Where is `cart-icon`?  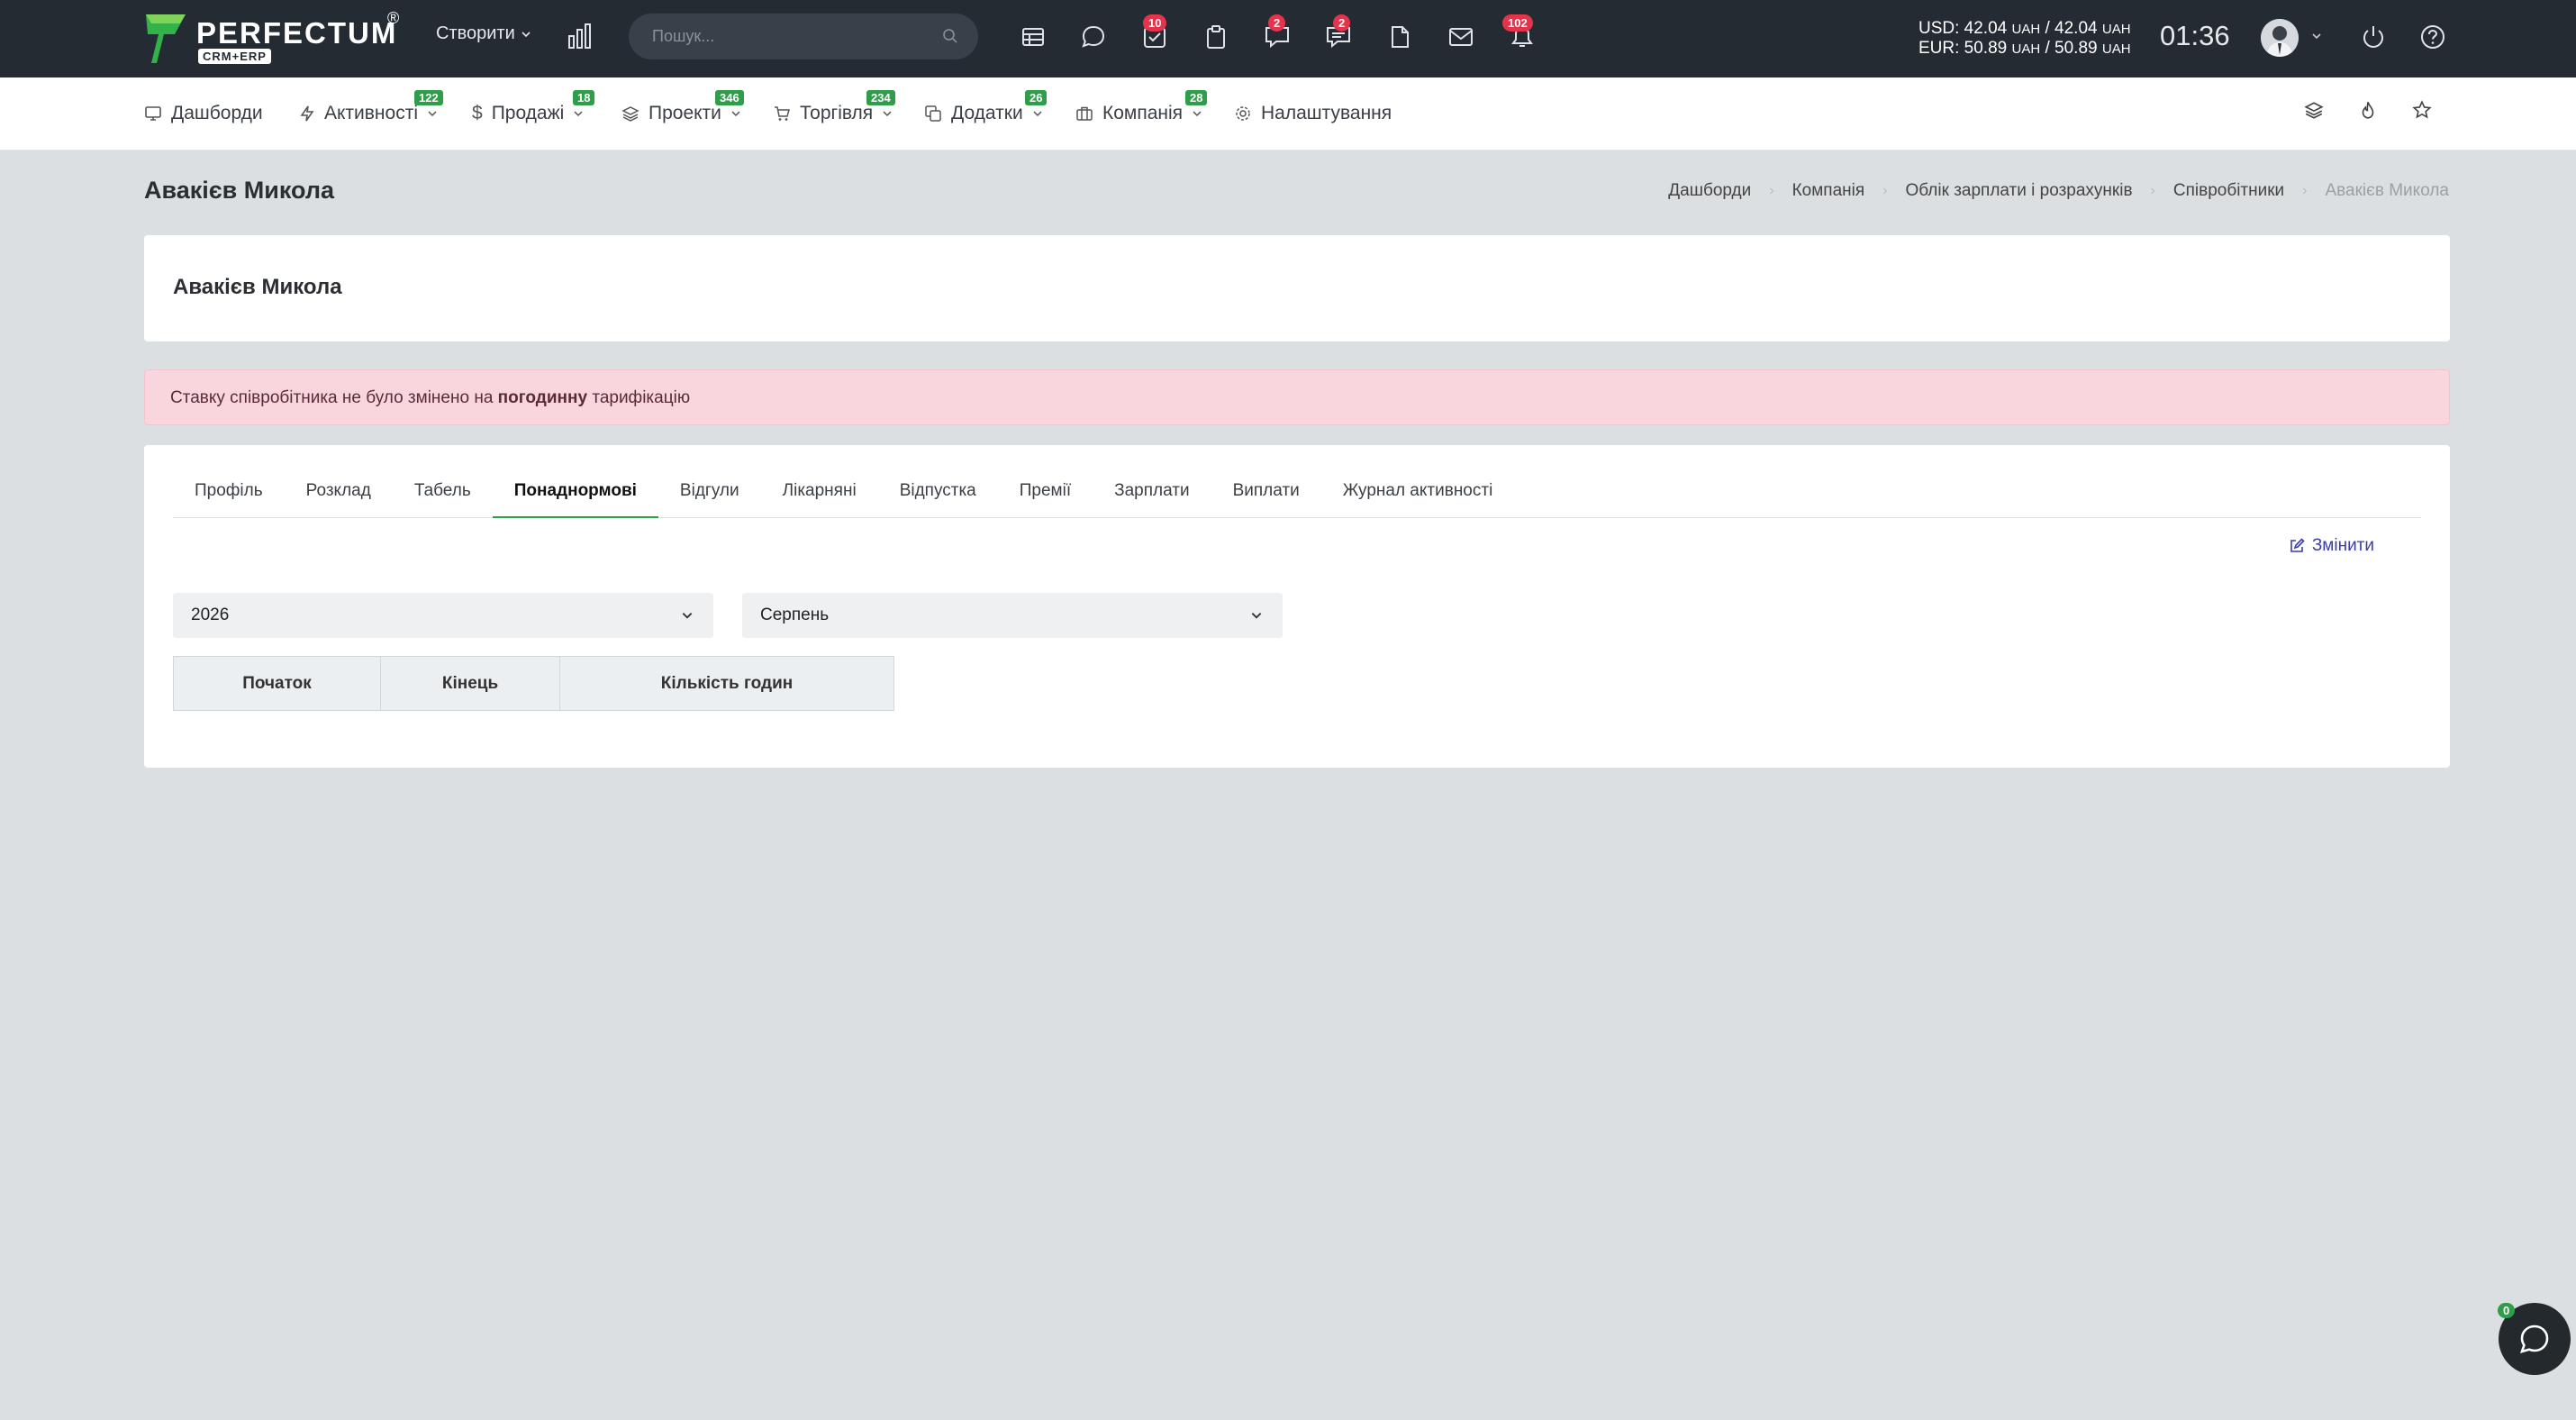 cart-icon is located at coordinates (782, 113).